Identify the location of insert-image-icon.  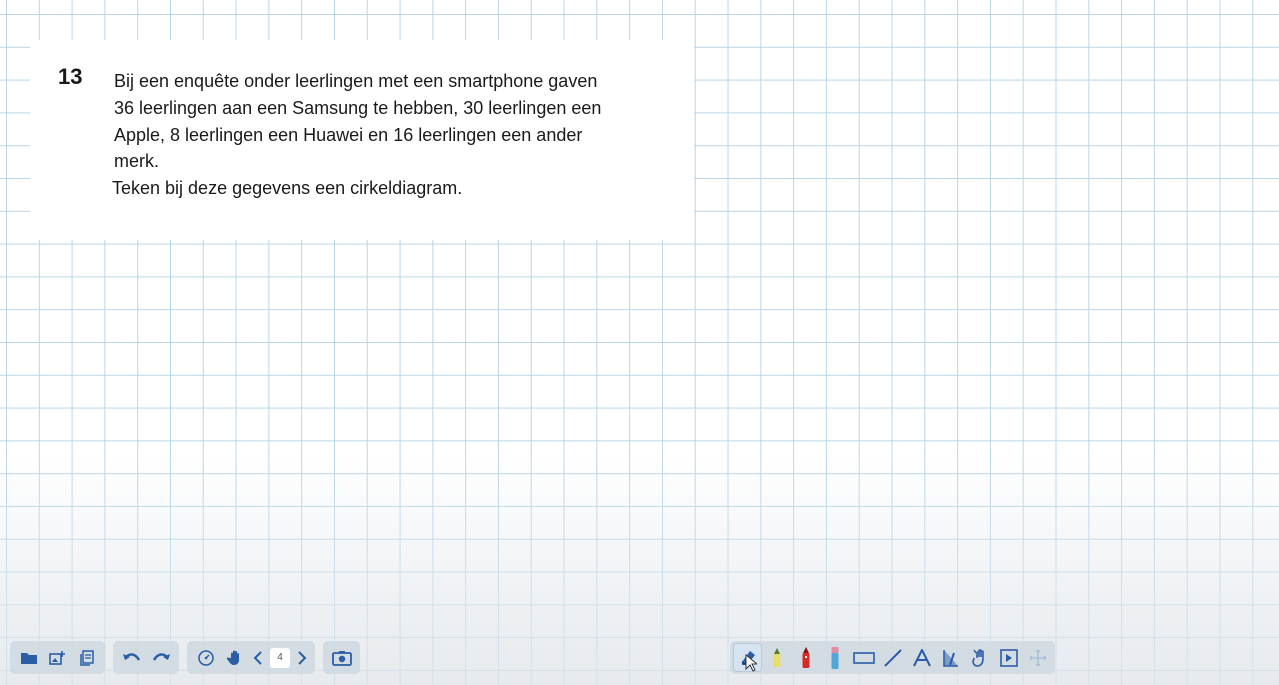
(57, 657).